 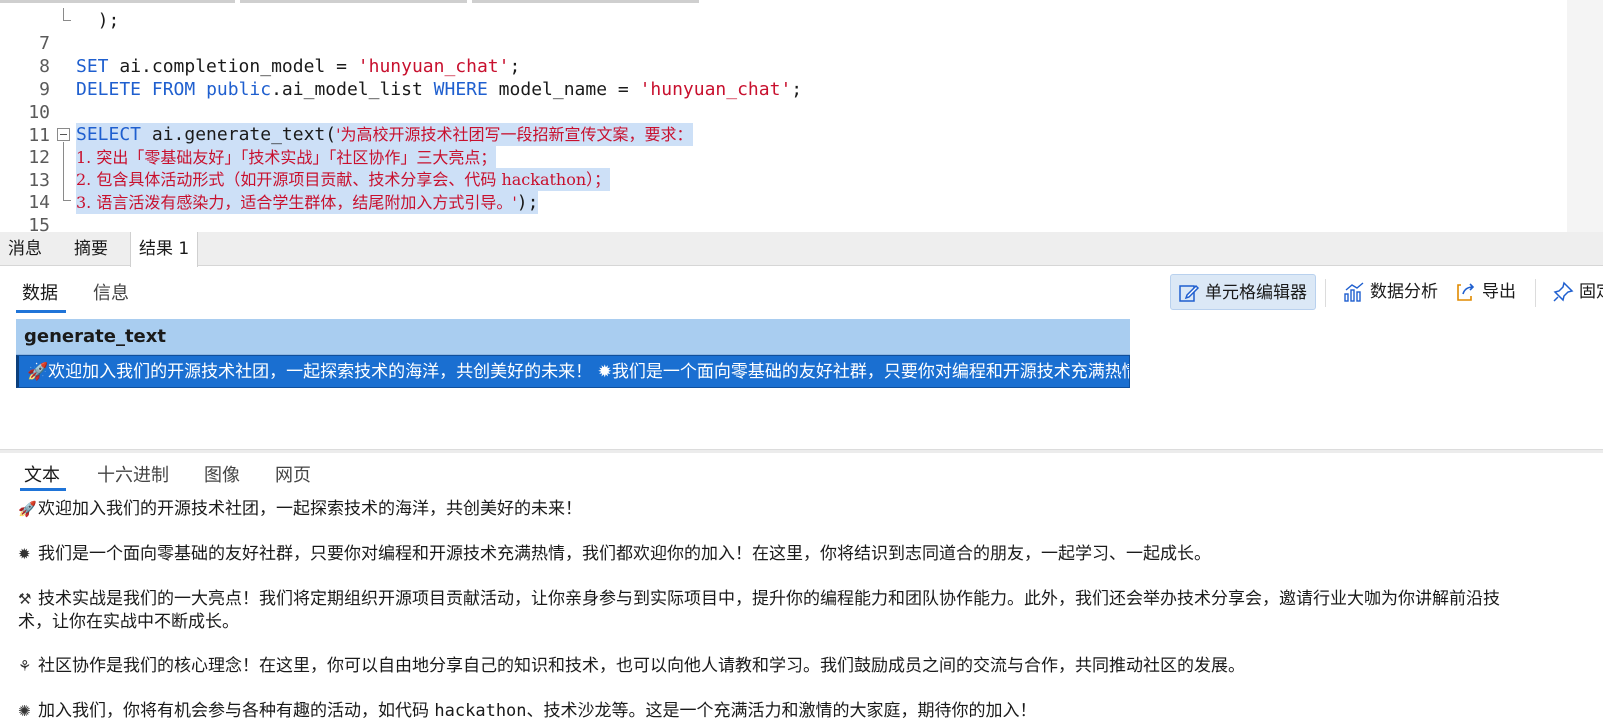 I want to click on data-analysis-button: 数据分析, so click(x=1387, y=292).